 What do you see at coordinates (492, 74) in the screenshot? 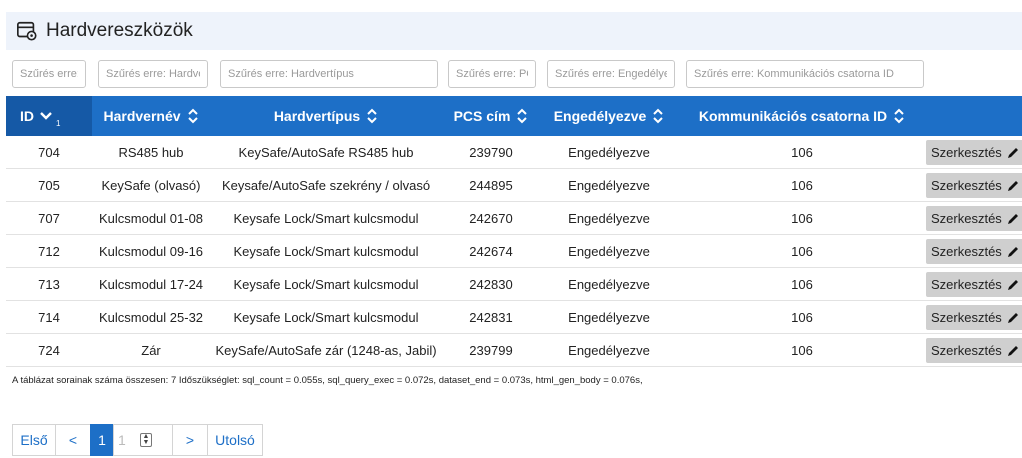
I see `filter-pcs-address-input` at bounding box center [492, 74].